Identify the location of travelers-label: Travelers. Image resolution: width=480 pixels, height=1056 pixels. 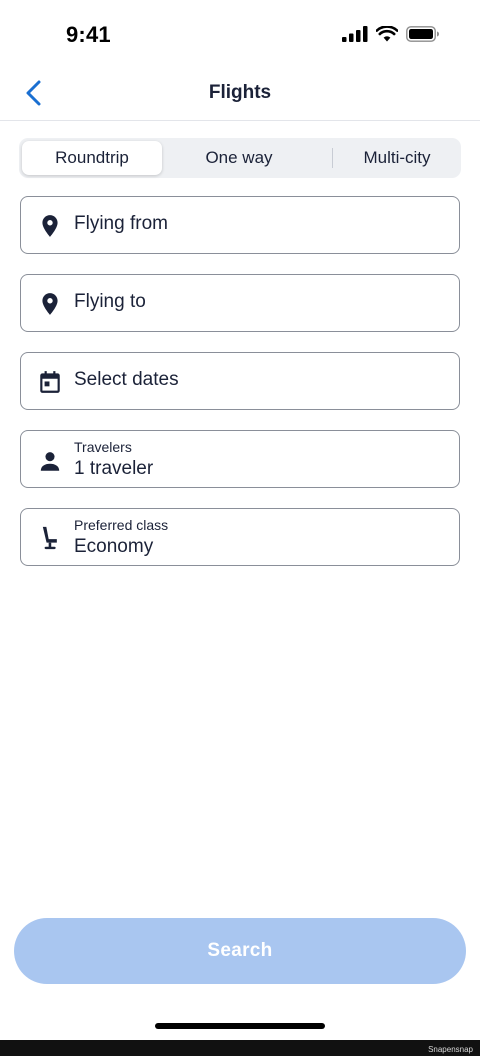
(103, 447).